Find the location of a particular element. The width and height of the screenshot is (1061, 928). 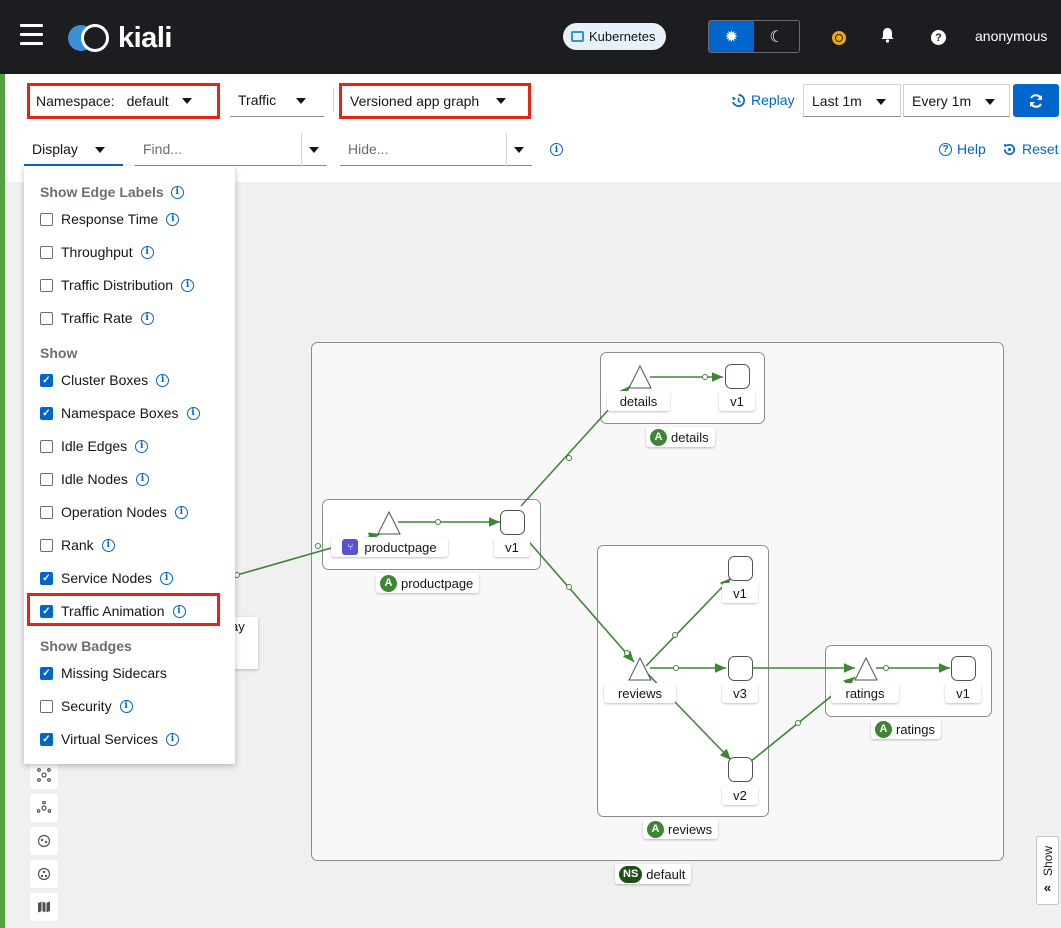

layout-grid-icon is located at coordinates (44, 841).